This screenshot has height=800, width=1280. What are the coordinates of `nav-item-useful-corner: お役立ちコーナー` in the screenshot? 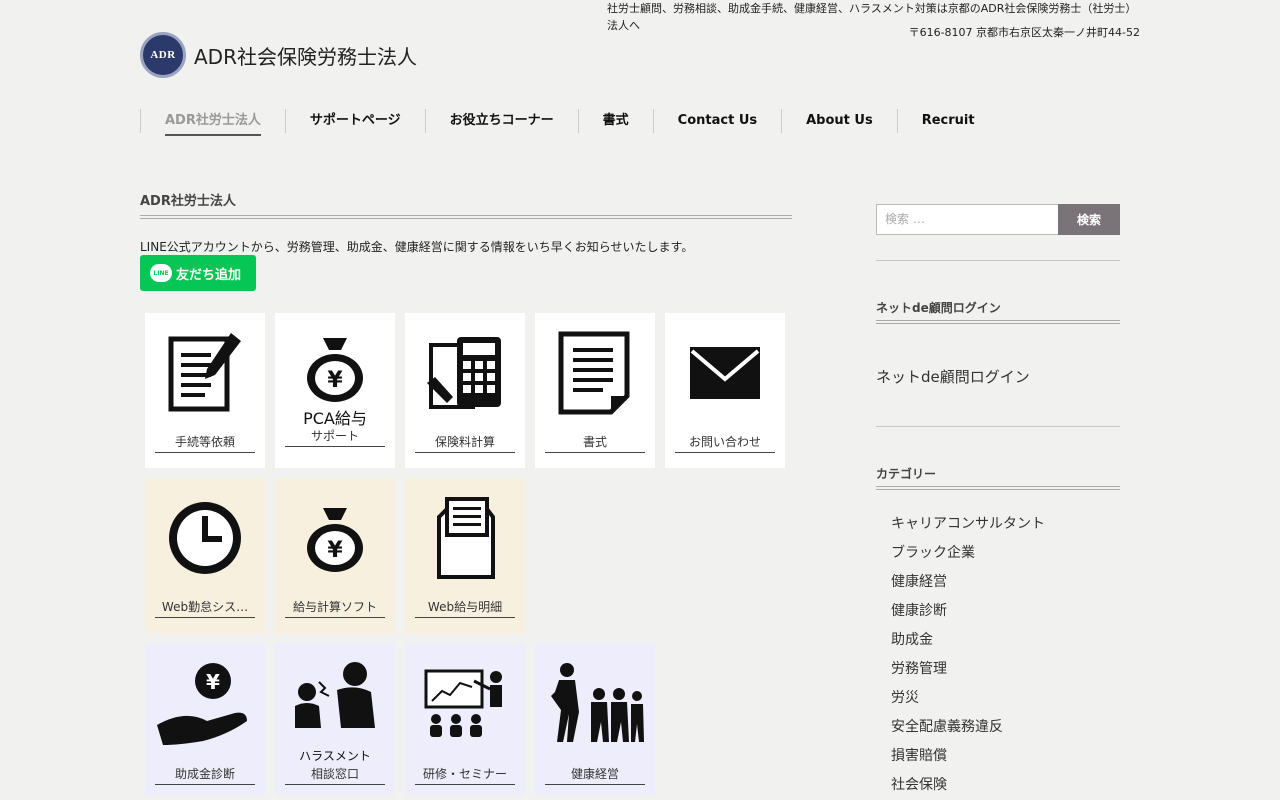 It's located at (501, 121).